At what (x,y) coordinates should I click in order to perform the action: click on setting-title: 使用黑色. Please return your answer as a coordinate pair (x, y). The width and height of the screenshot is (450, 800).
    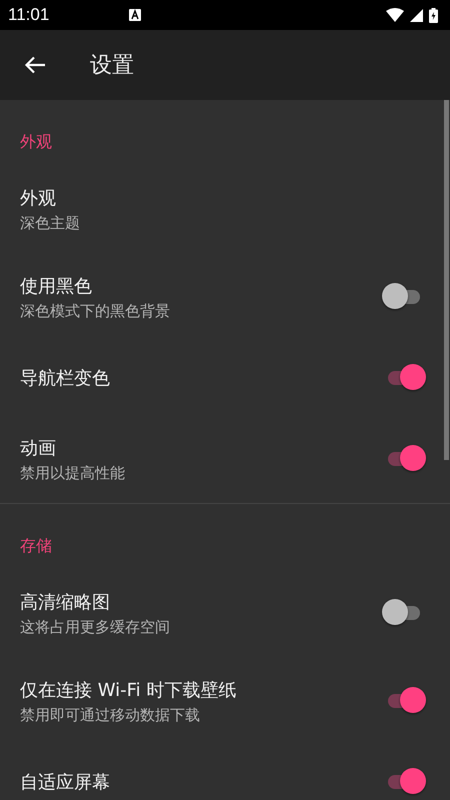
    Looking at the image, I should click on (201, 286).